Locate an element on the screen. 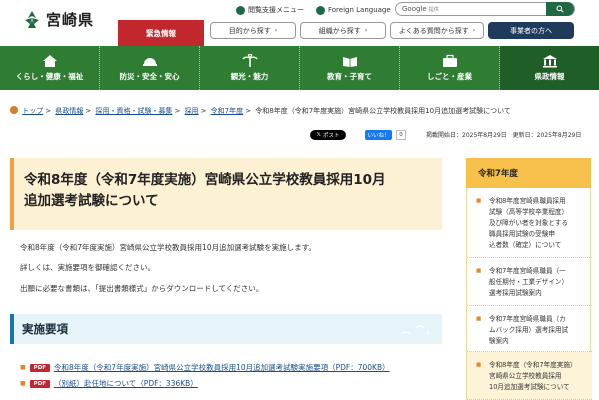  facebook-like-button: いいね！ is located at coordinates (378, 135).